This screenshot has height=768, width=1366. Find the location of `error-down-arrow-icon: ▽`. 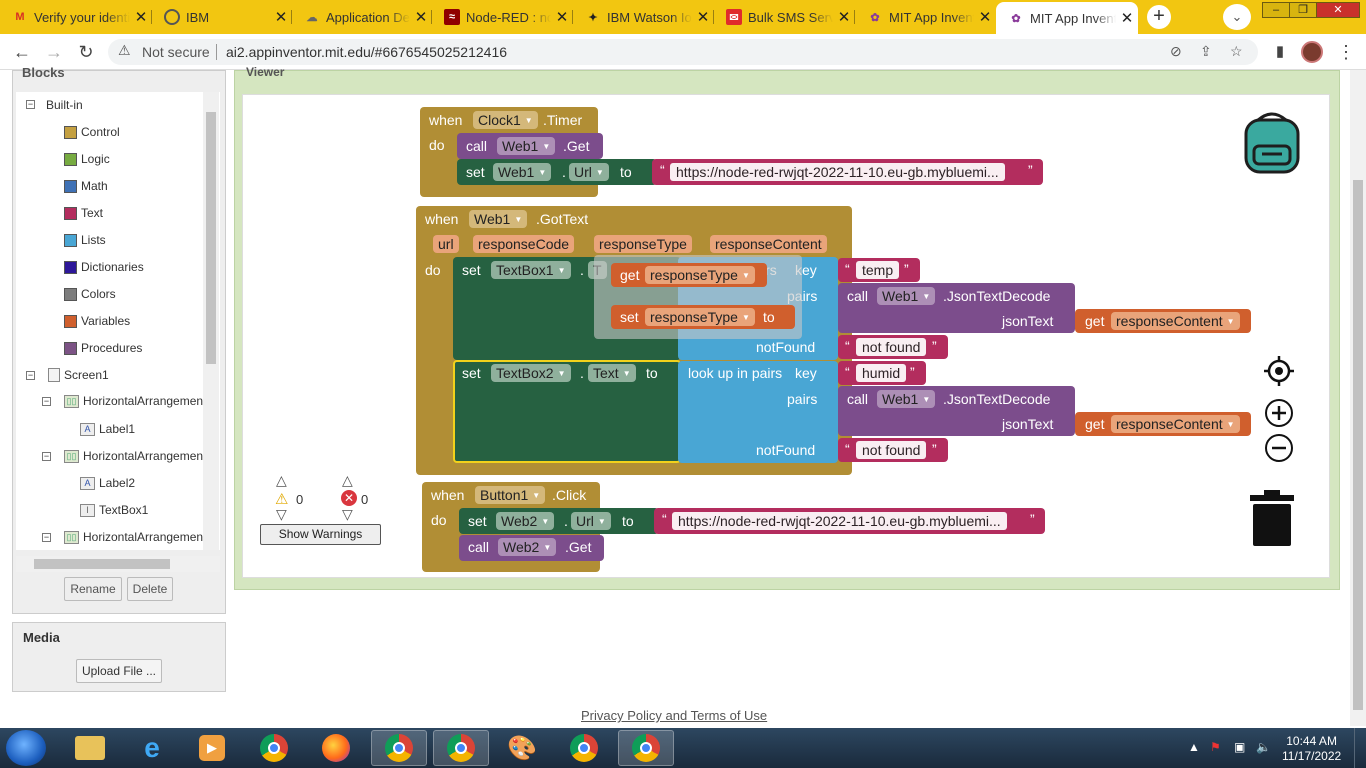

error-down-arrow-icon: ▽ is located at coordinates (347, 514).